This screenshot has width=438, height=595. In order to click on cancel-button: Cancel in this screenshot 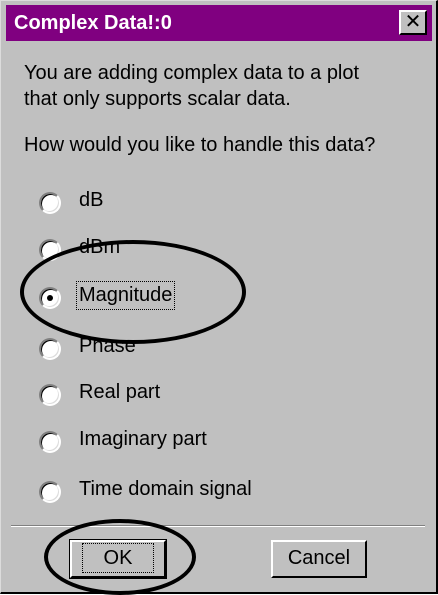, I will do `click(319, 559)`.